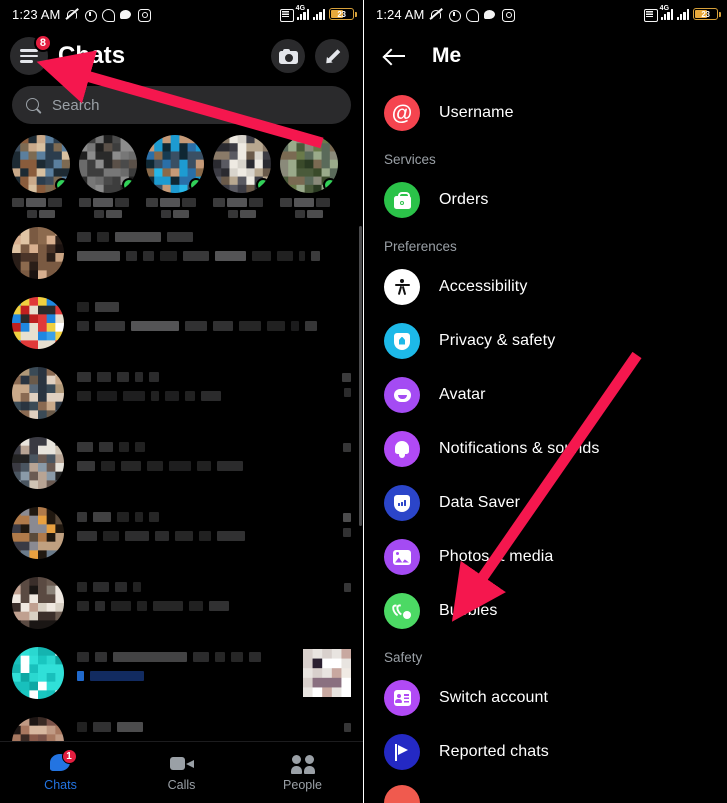  Describe the element at coordinates (395, 56) in the screenshot. I see `back-arrow-icon` at that location.